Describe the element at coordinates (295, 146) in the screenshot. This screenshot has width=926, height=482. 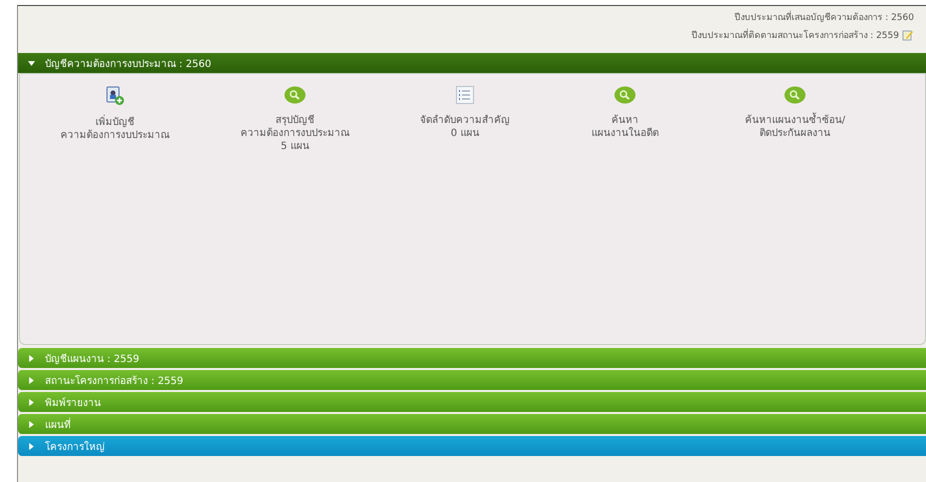
I see `tool-label: 5 แผน` at that location.